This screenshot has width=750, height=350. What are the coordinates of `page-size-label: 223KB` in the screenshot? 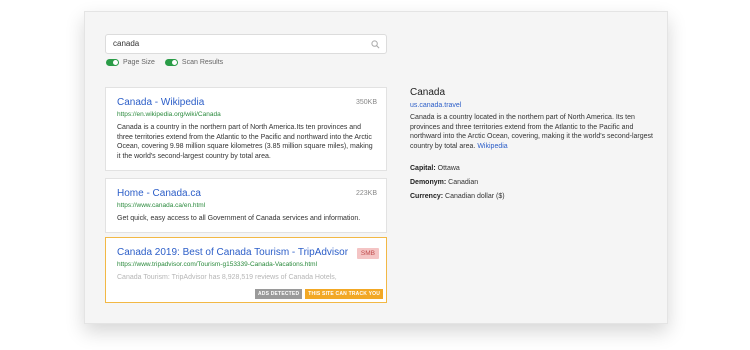 It's located at (366, 193).